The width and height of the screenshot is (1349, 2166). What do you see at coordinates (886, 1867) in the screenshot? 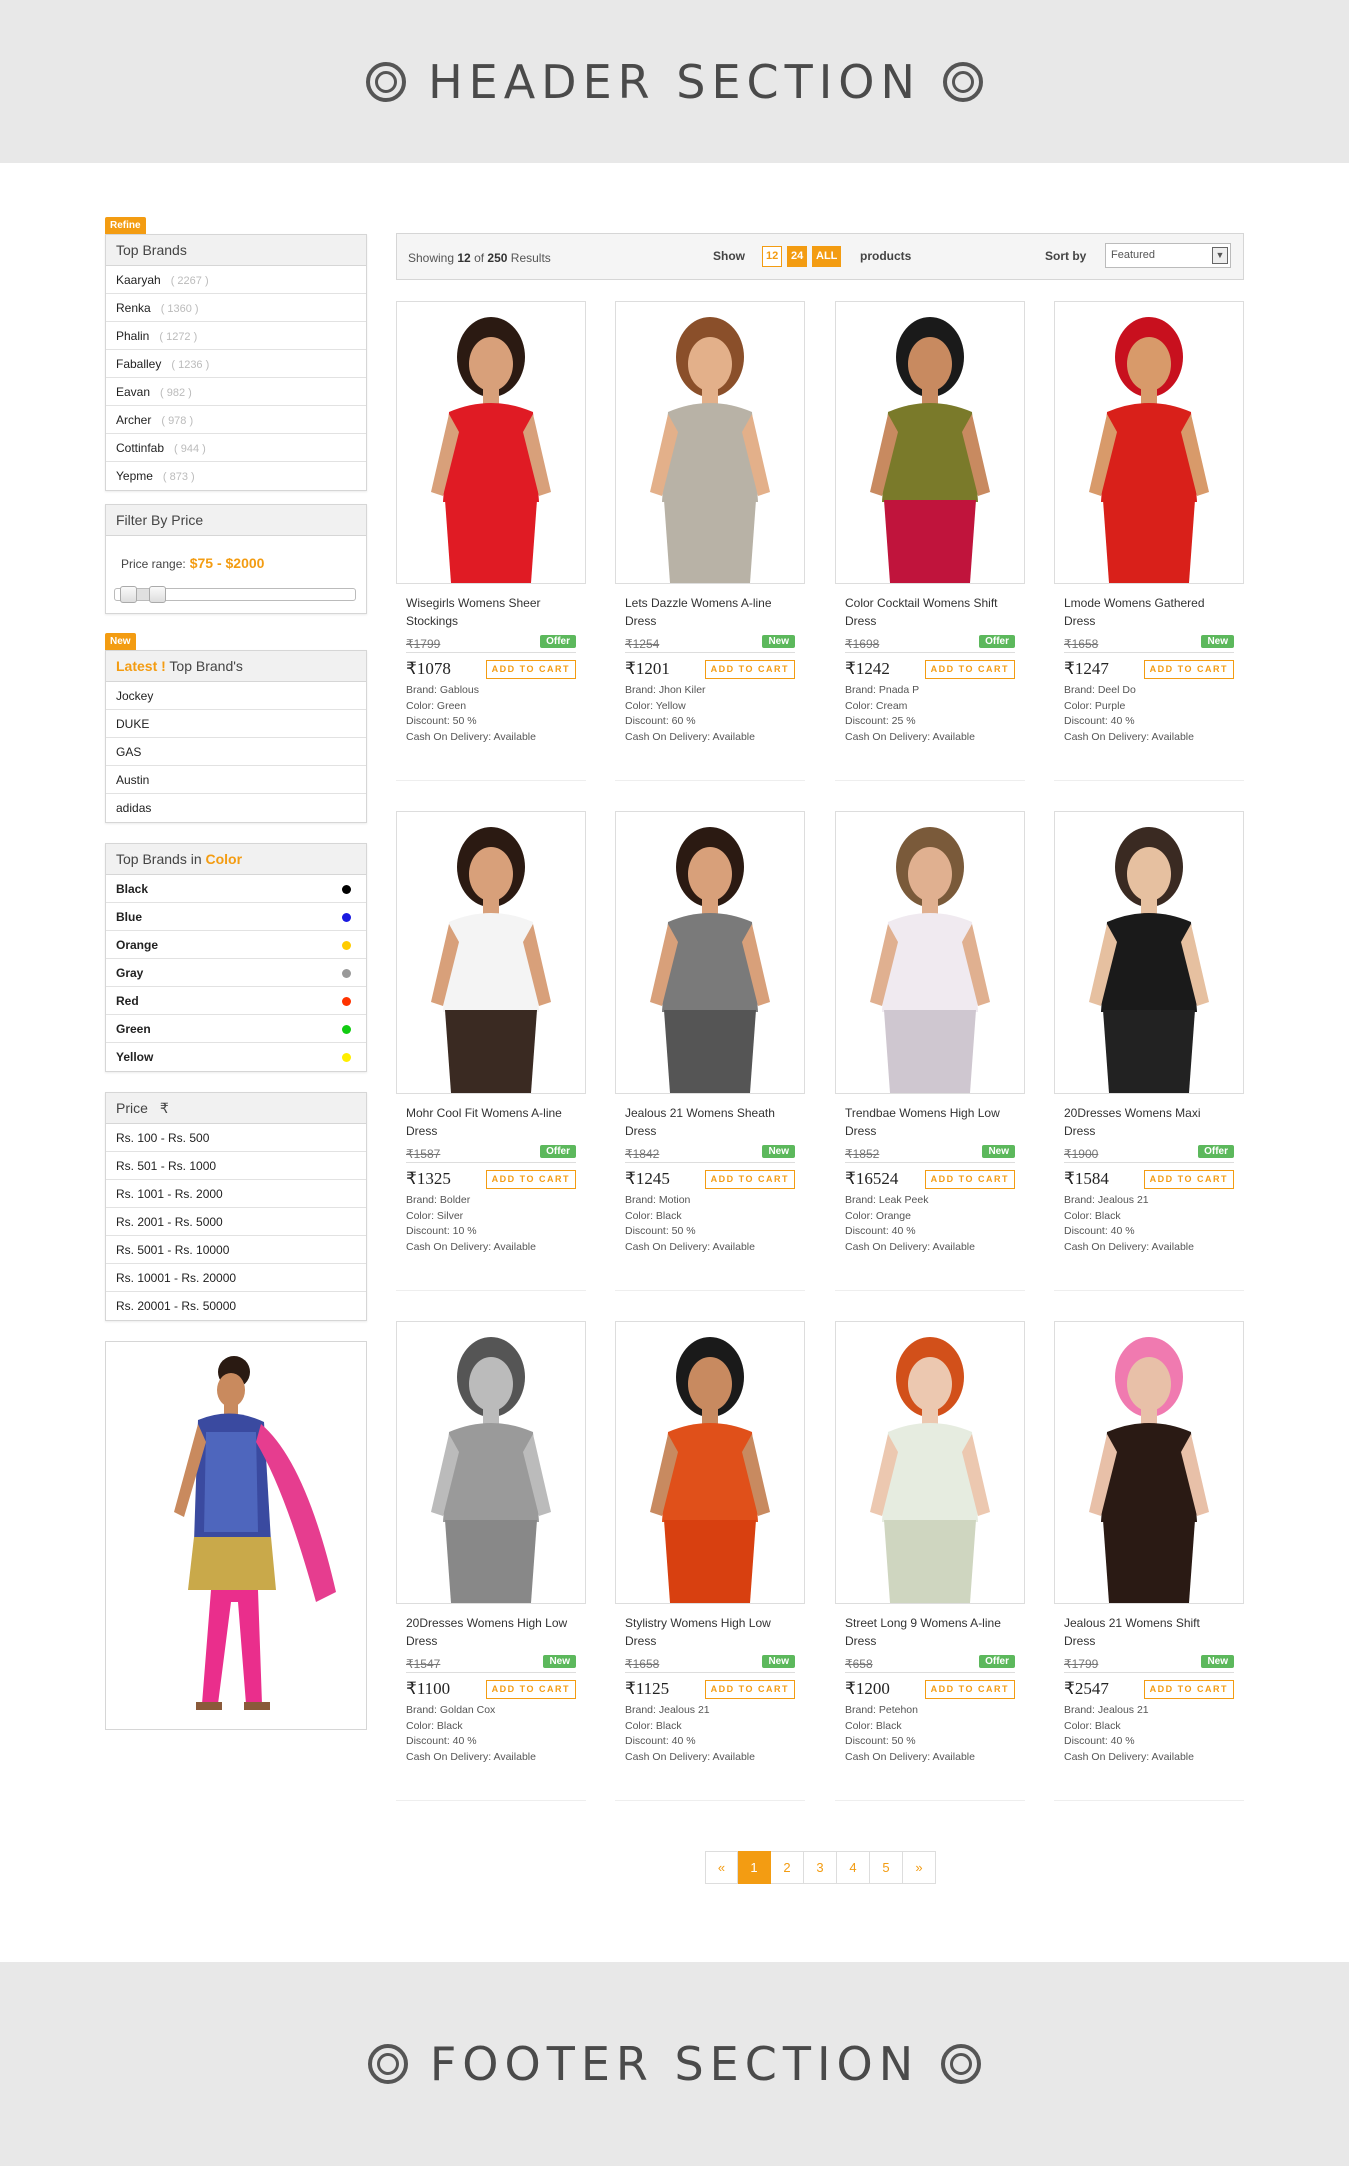
I see `page-number: 5` at bounding box center [886, 1867].